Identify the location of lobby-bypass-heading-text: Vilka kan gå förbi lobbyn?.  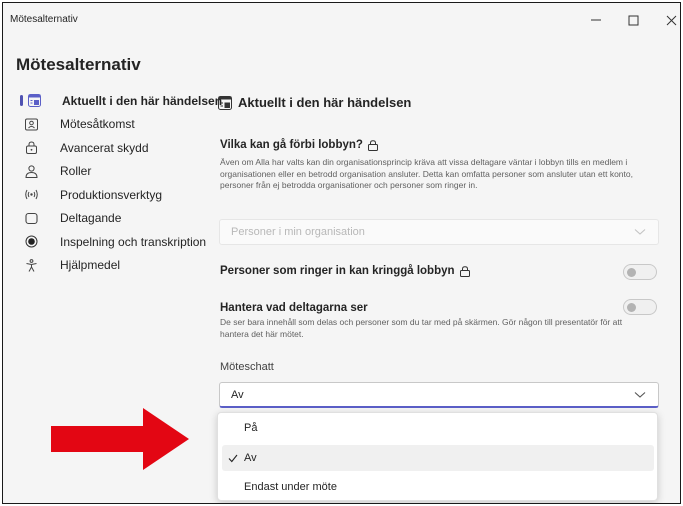
(291, 145).